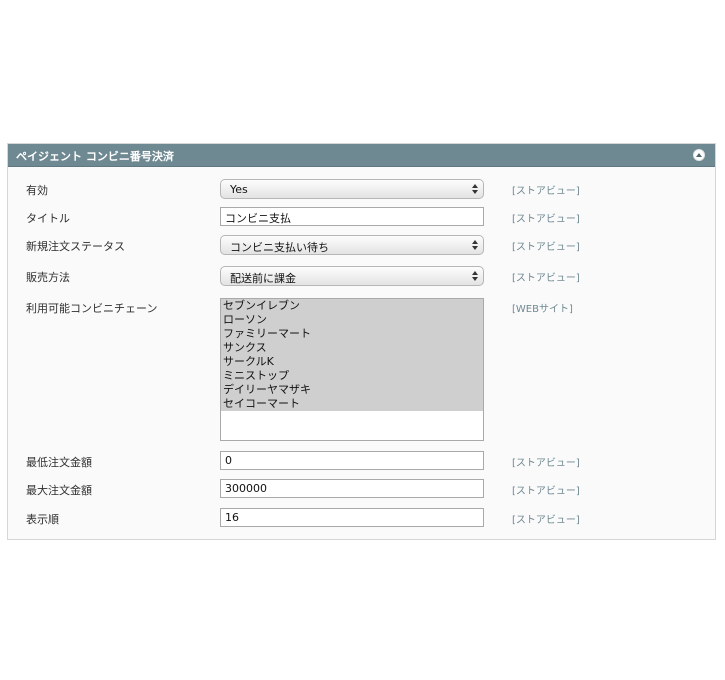 The width and height of the screenshot is (725, 680). What do you see at coordinates (37, 190) in the screenshot?
I see `enabled-label: 有効` at bounding box center [37, 190].